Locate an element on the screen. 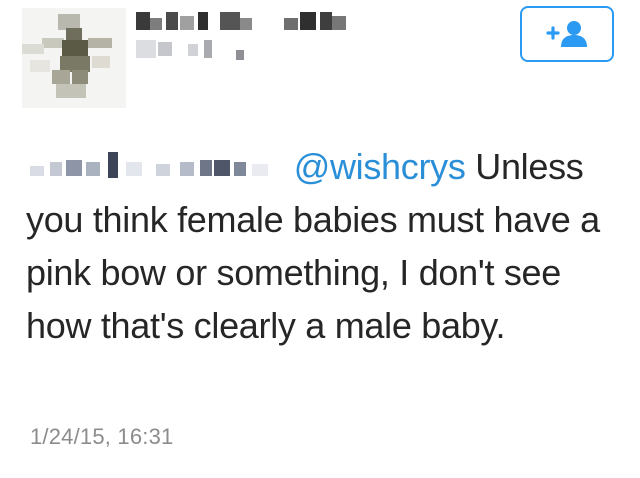 The image size is (640, 478). mention-link: @wishcrys is located at coordinates (380, 166).